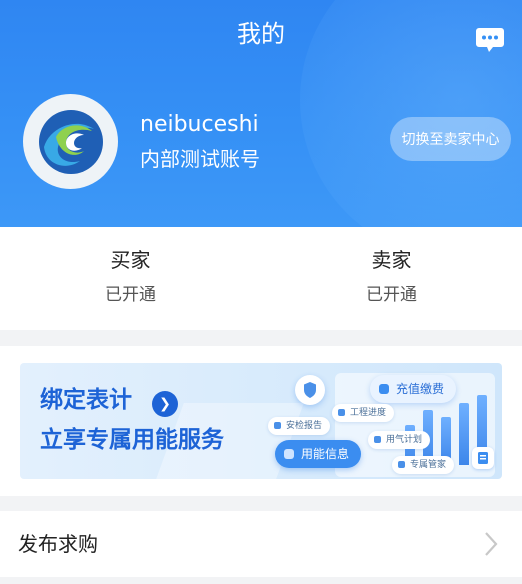  I want to click on avatar, so click(70, 141).